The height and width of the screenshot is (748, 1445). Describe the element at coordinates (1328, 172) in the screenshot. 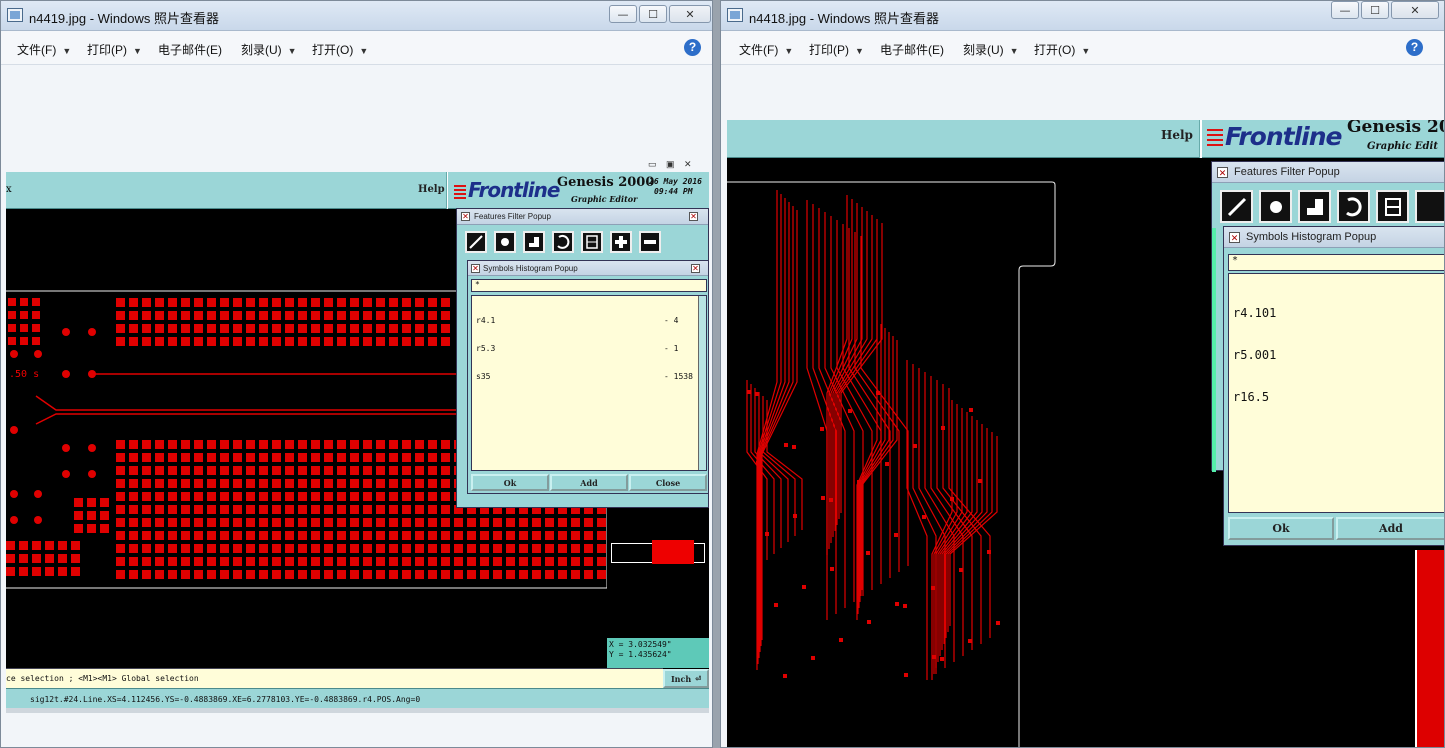

I see `features-popup-titlebar: ✕ Features Filter Popup` at that location.